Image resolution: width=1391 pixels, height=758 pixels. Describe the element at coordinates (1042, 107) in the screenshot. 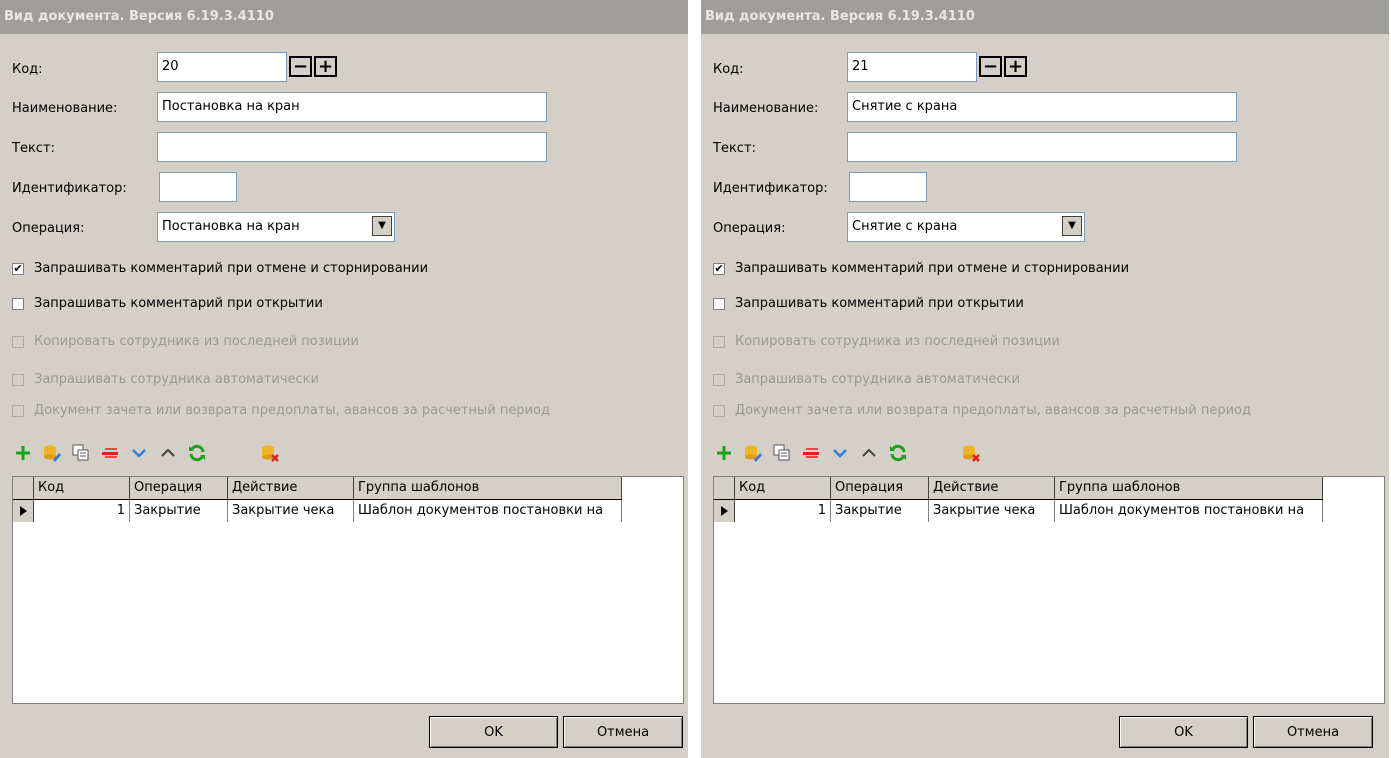

I see `name-field: Снятие с крана` at that location.